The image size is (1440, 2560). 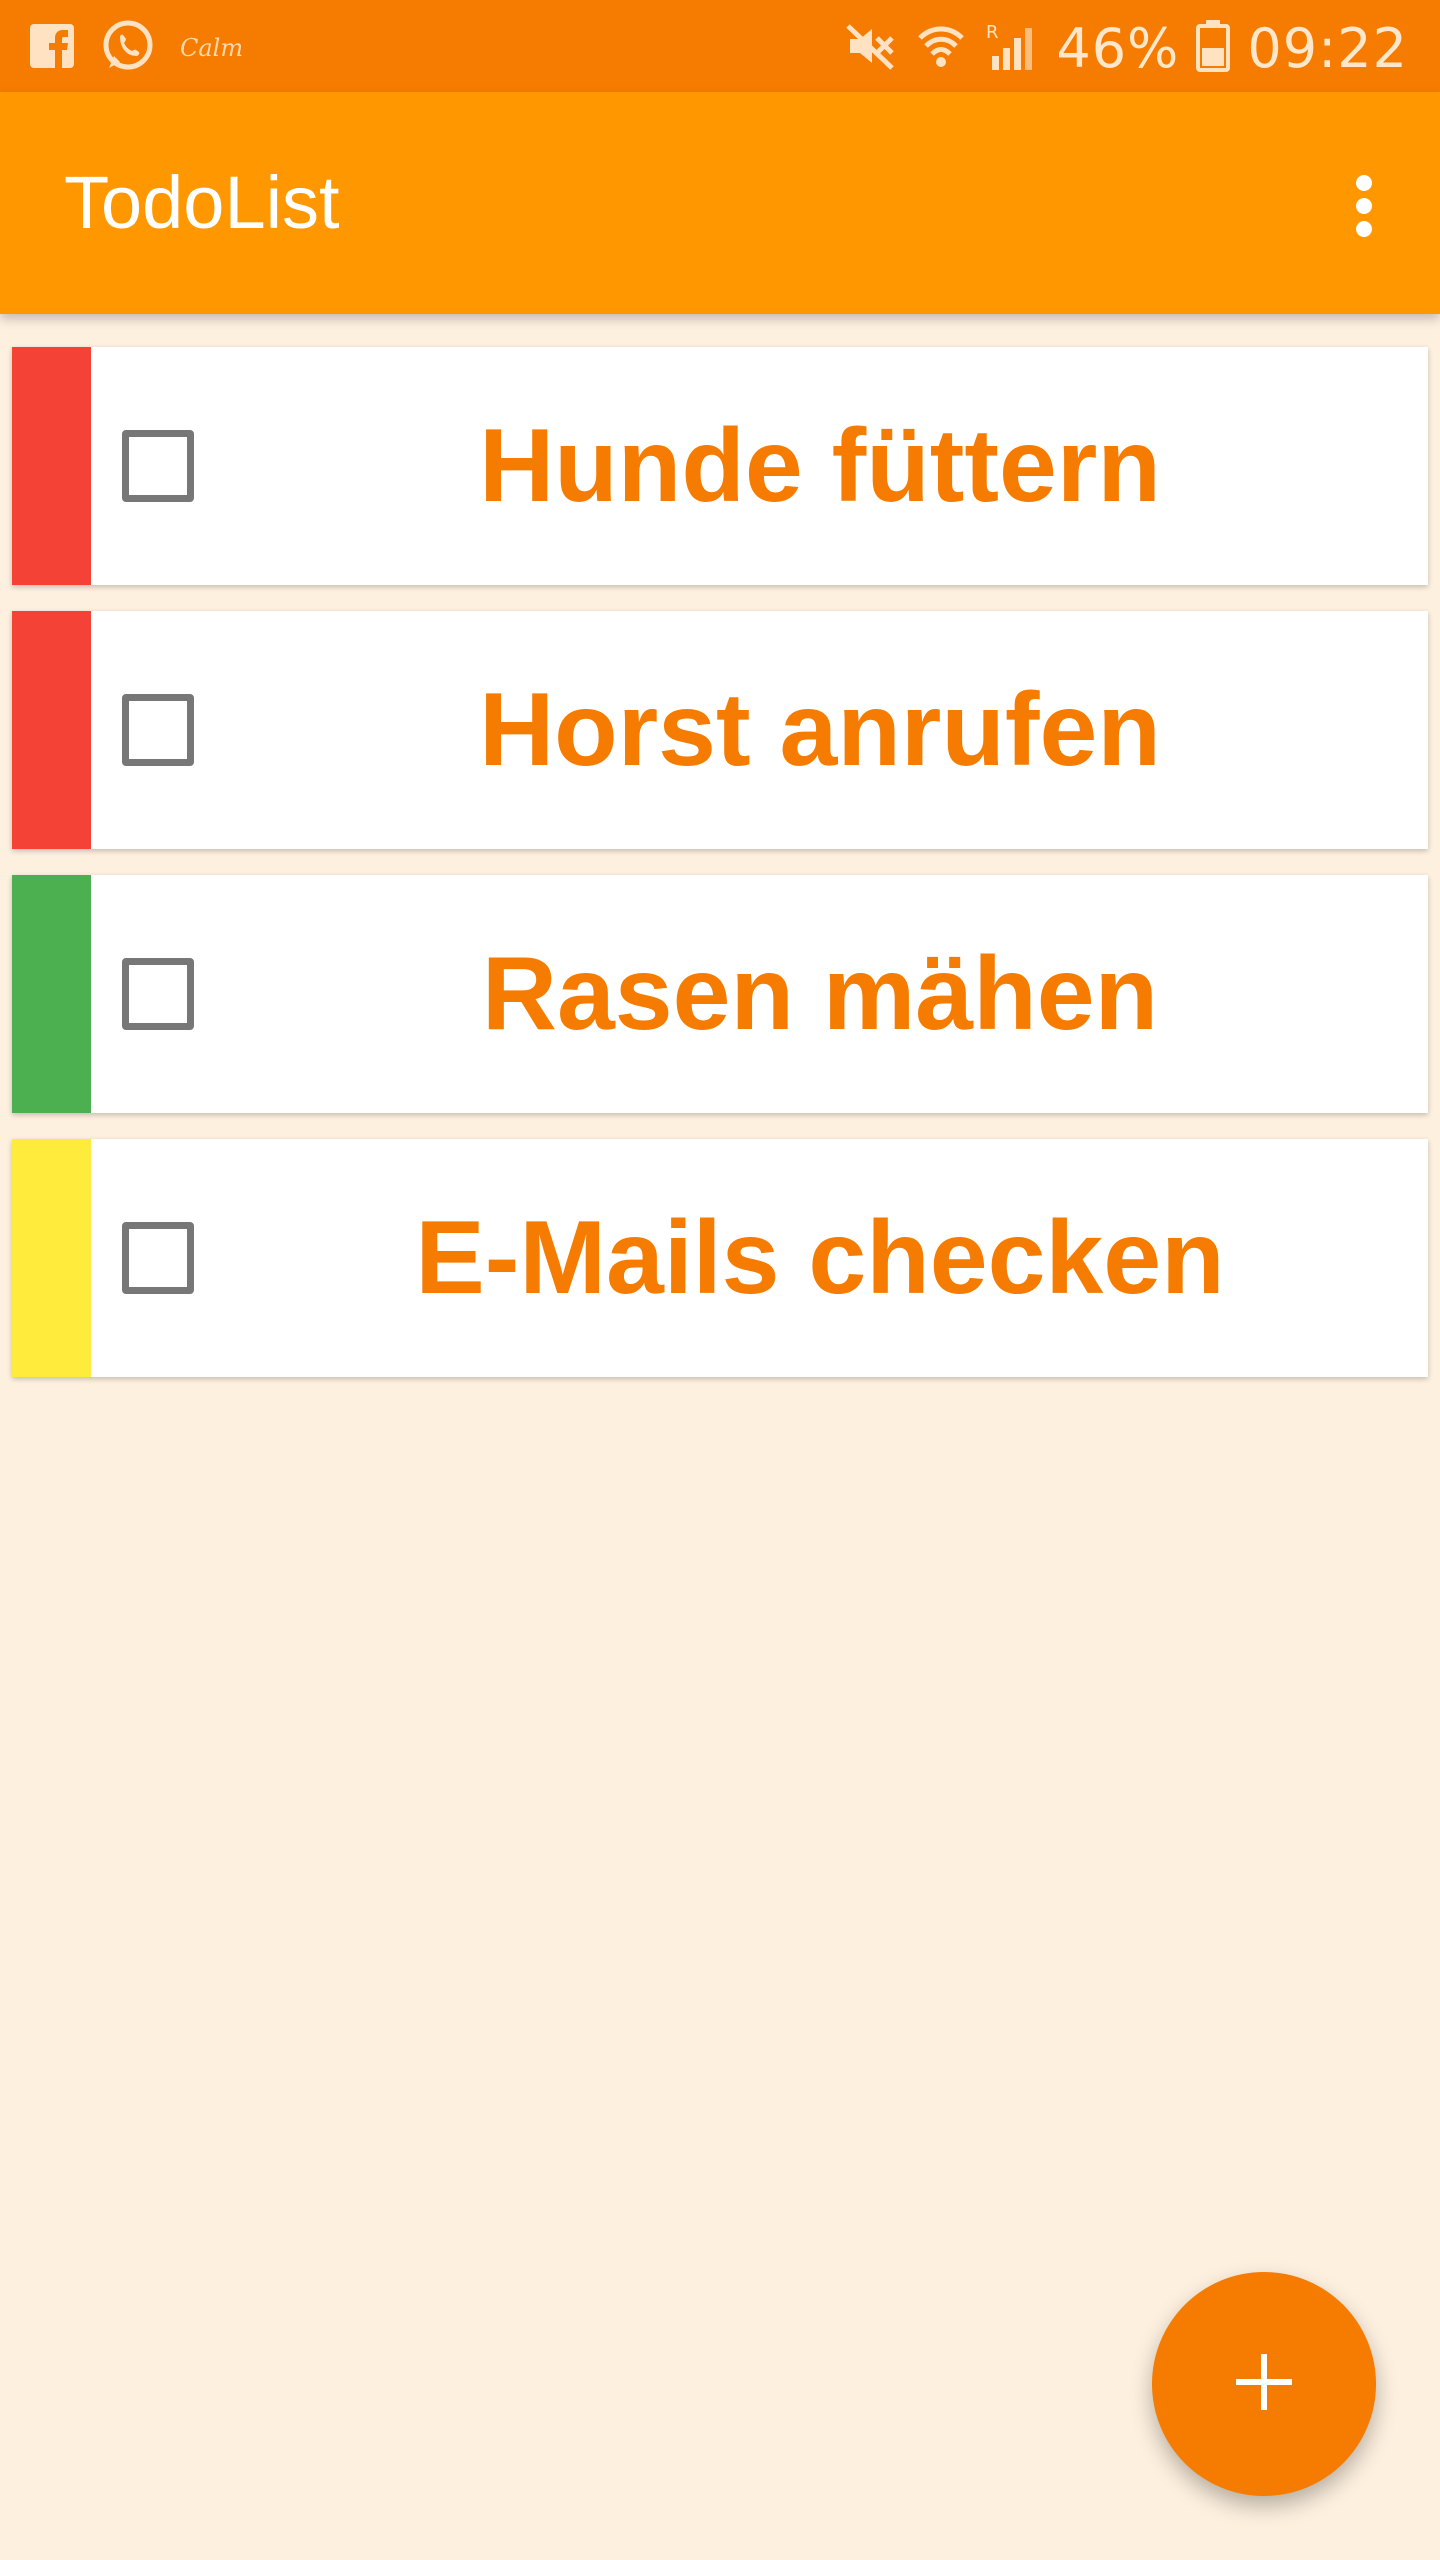 I want to click on todo-title: Hunde füttern, so click(x=820, y=465).